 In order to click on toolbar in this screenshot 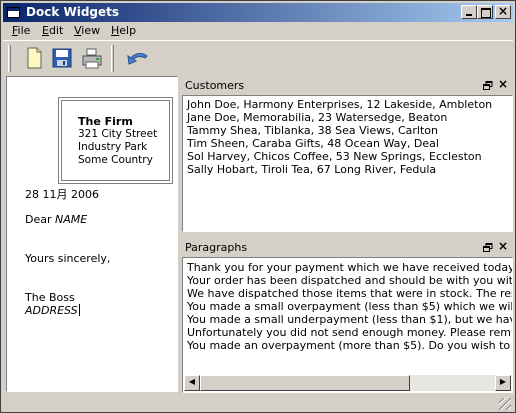, I will do `click(258, 57)`.